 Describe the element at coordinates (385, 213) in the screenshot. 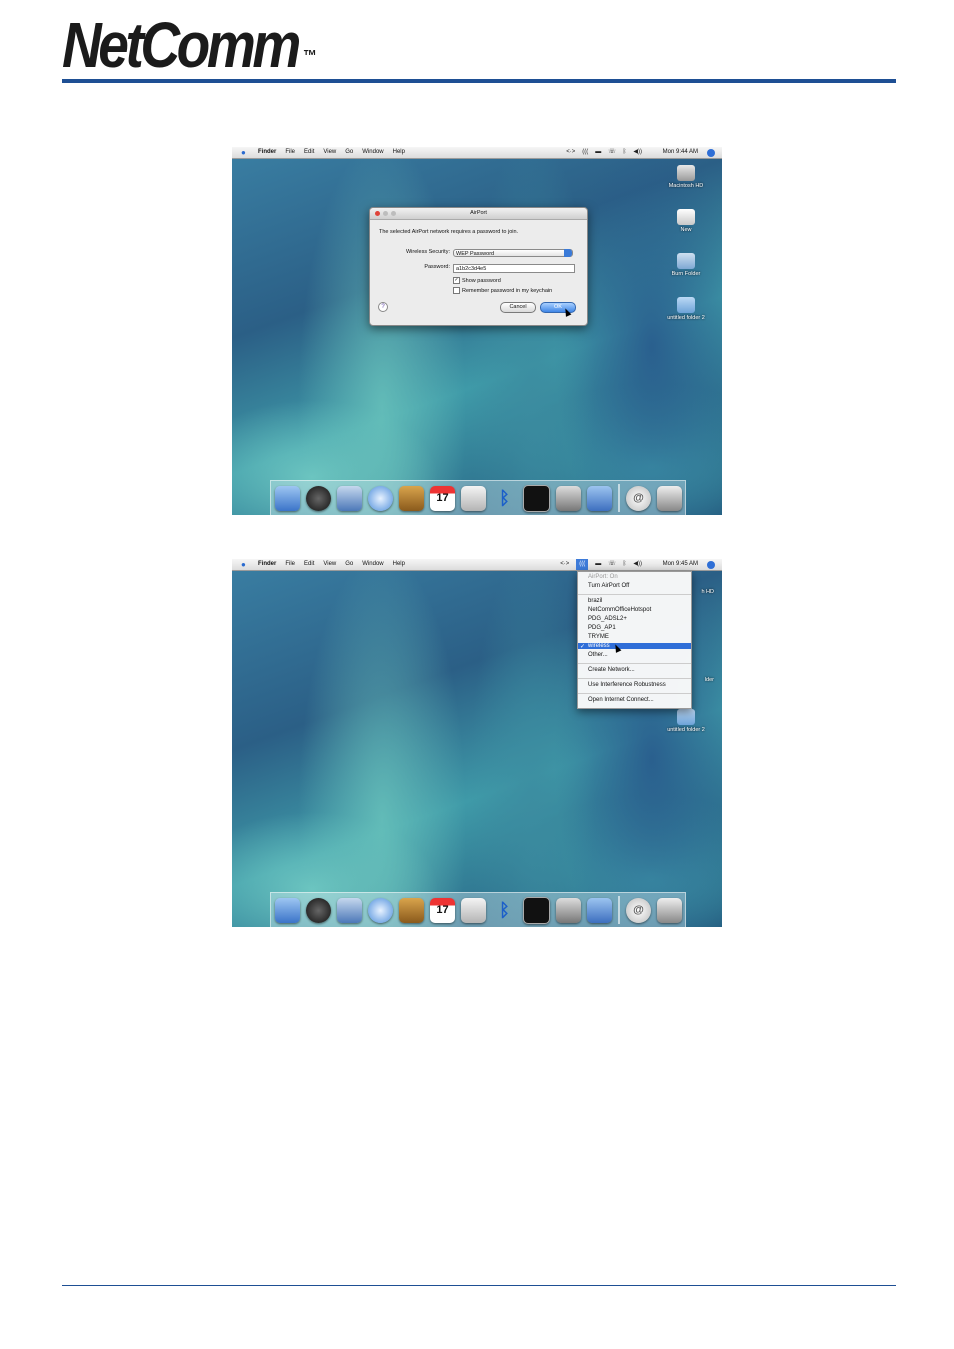

I see `minimize-window-button` at that location.